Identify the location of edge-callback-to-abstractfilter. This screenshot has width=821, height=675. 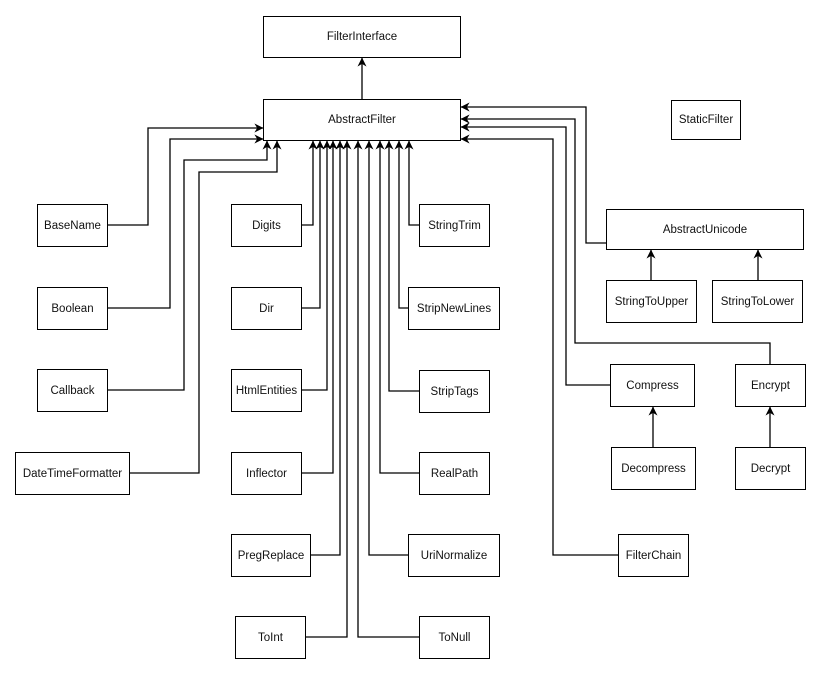
(190, 265).